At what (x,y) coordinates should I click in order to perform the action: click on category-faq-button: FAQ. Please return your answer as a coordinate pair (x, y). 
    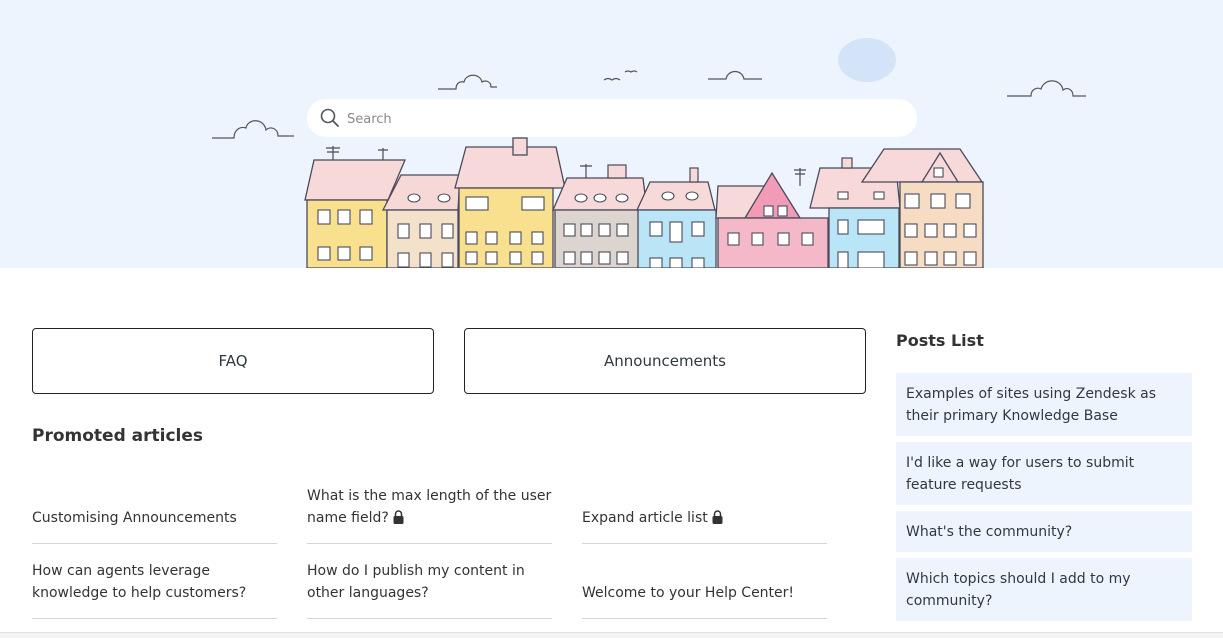
    Looking at the image, I should click on (233, 361).